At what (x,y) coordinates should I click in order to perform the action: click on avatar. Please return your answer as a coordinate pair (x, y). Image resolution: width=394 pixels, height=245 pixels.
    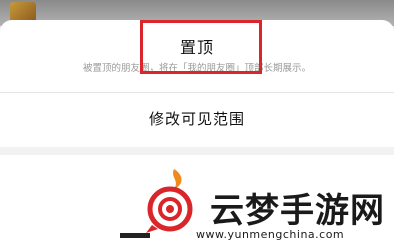
    Looking at the image, I should click on (23, 12).